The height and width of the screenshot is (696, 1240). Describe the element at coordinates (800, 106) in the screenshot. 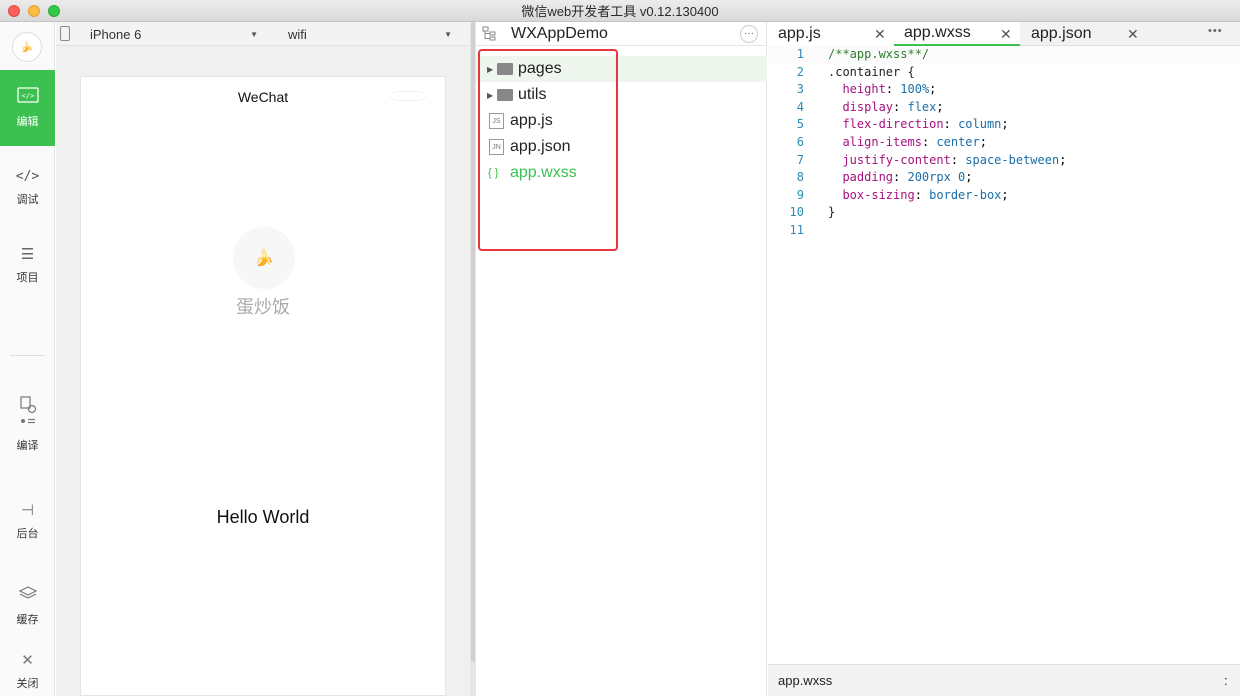

I see `line-number: 4` at that location.